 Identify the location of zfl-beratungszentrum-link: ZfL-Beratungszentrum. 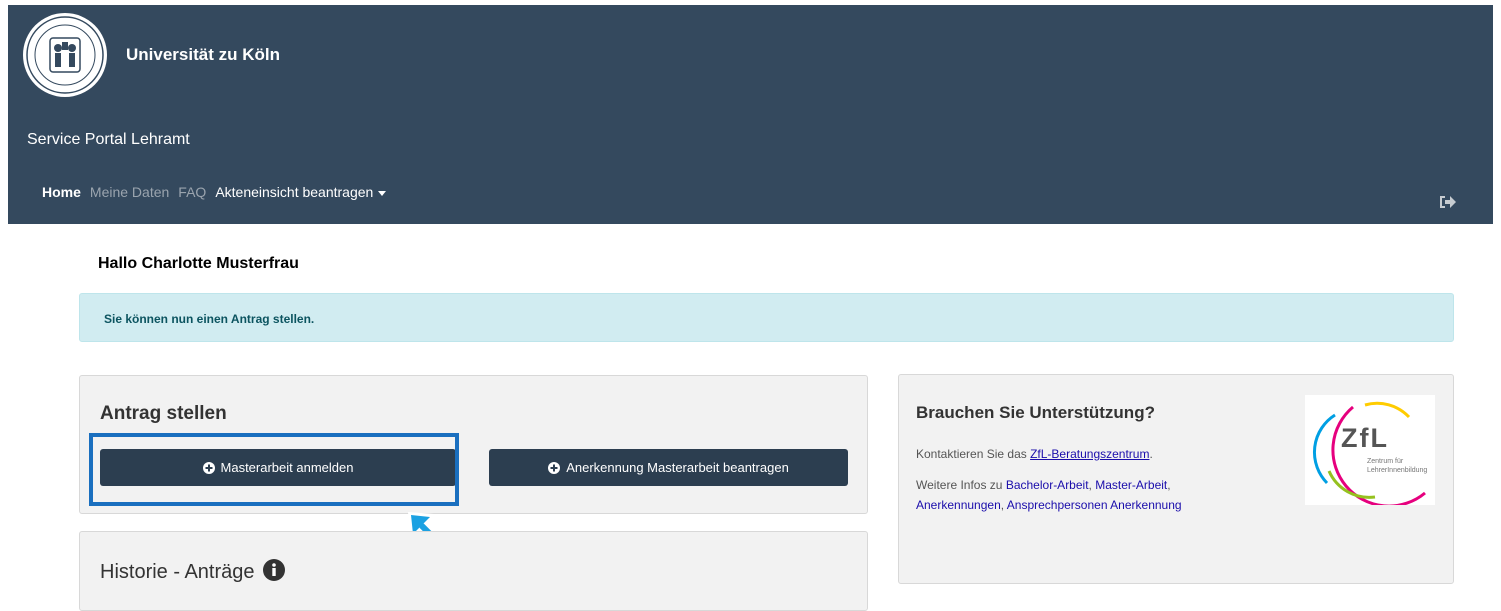
(1089, 454).